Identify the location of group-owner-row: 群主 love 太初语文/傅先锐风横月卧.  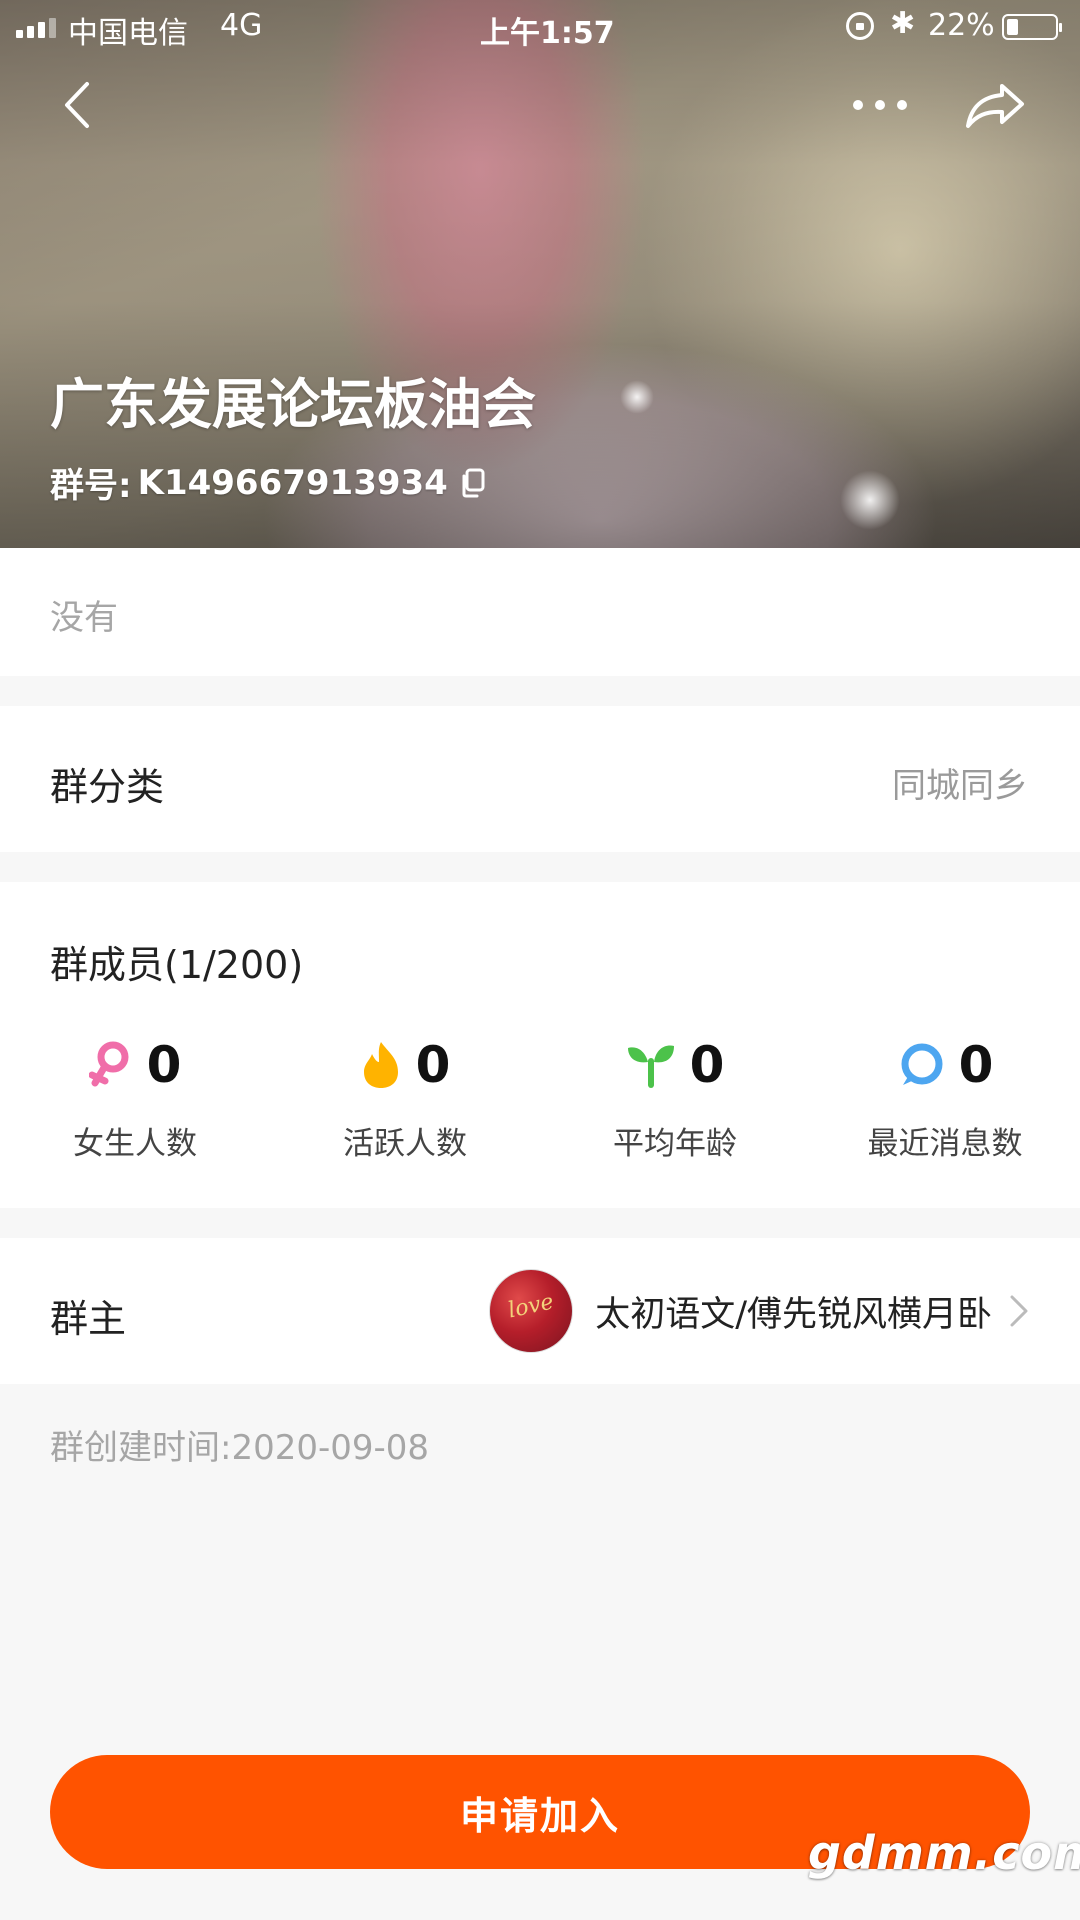
(540, 1311).